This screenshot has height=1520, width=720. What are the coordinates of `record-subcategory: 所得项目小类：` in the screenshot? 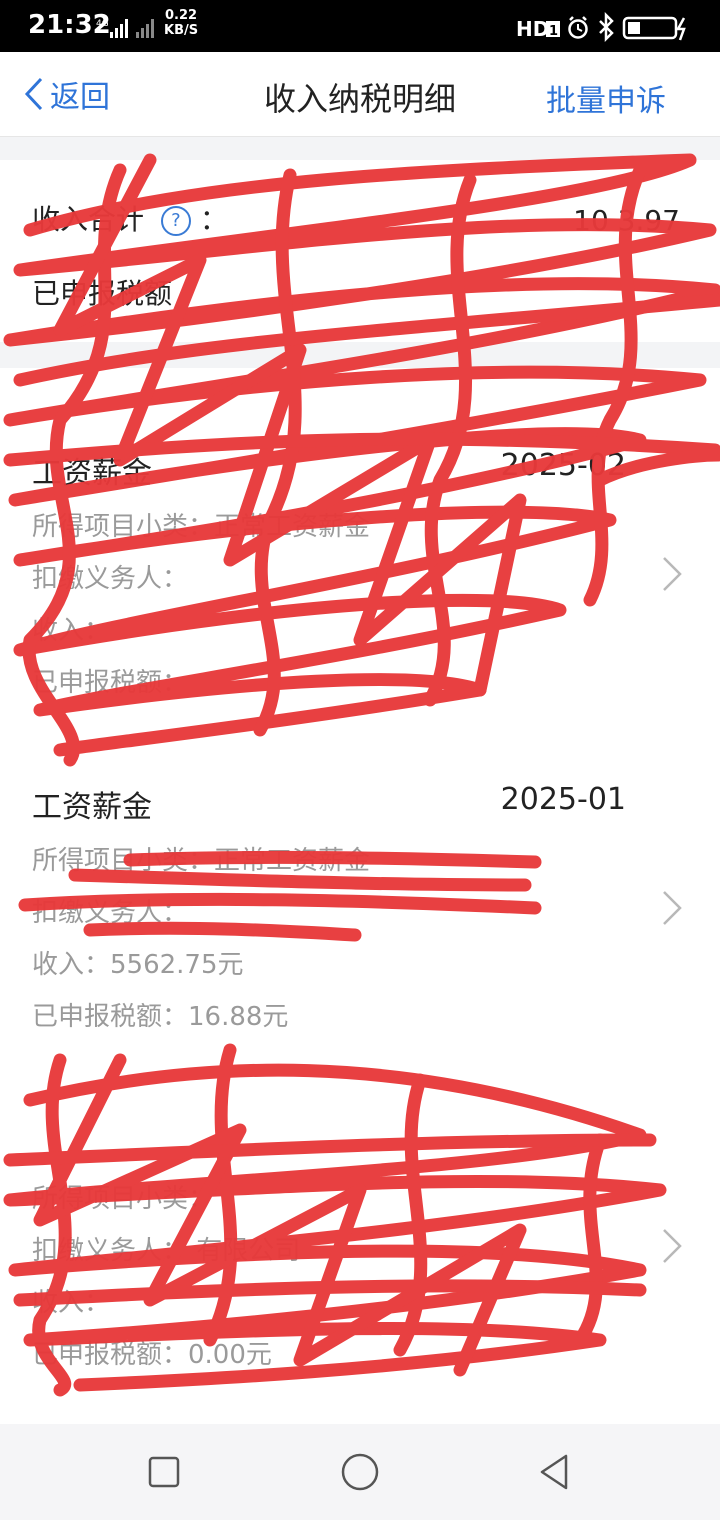 It's located at (123, 1199).